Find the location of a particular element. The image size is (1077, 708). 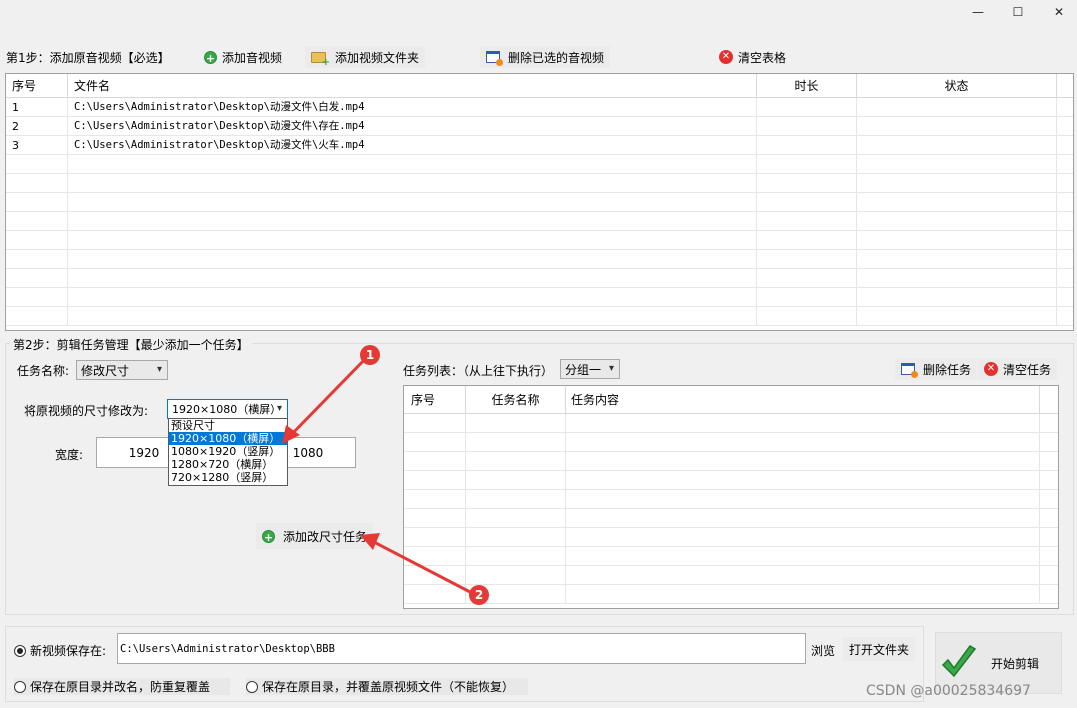

arrow-2-line is located at coordinates (421, 566).